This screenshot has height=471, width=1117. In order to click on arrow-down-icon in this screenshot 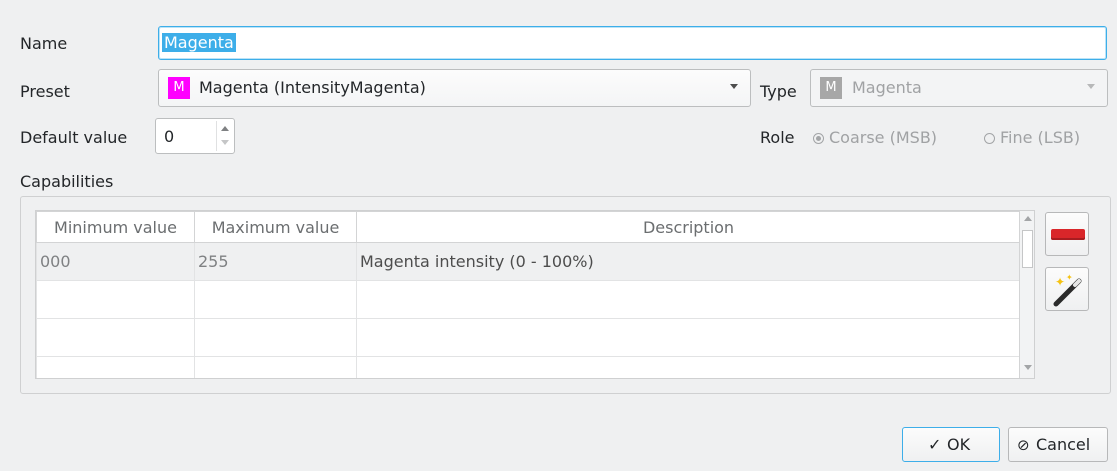, I will do `click(225, 142)`.